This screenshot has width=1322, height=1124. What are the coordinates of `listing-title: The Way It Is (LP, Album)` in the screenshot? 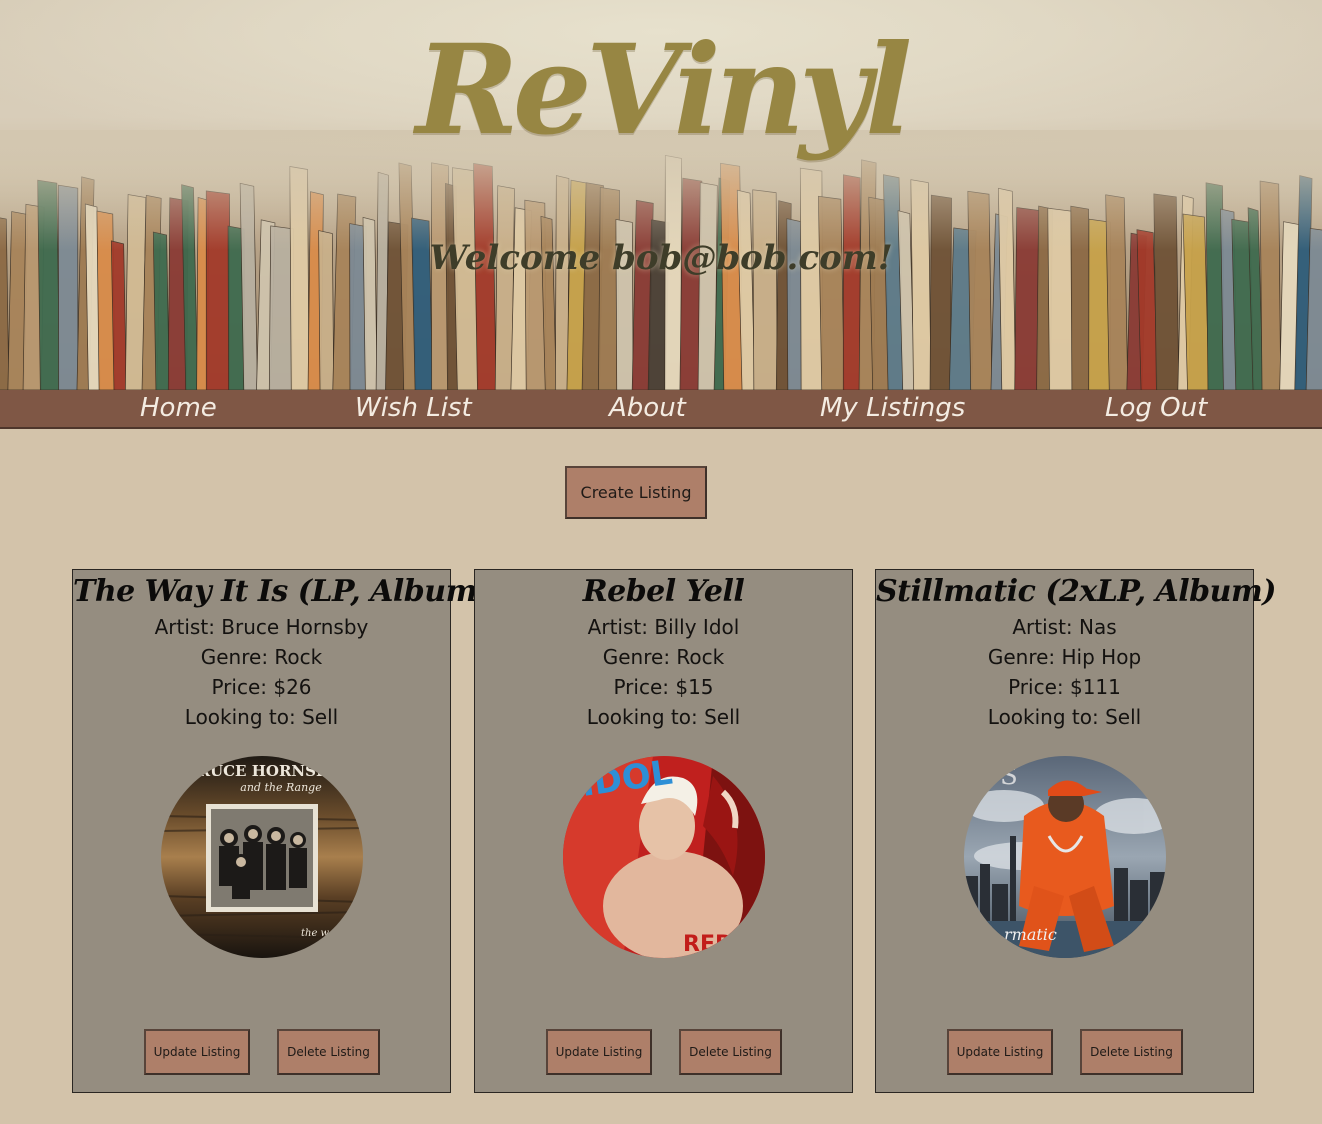 It's located at (282, 591).